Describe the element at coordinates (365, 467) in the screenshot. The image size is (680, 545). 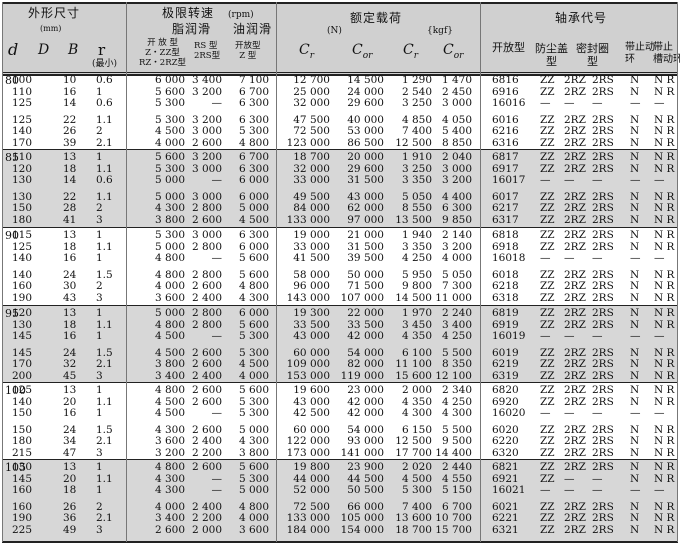
I see `cell-cor-n: 23 900` at that location.